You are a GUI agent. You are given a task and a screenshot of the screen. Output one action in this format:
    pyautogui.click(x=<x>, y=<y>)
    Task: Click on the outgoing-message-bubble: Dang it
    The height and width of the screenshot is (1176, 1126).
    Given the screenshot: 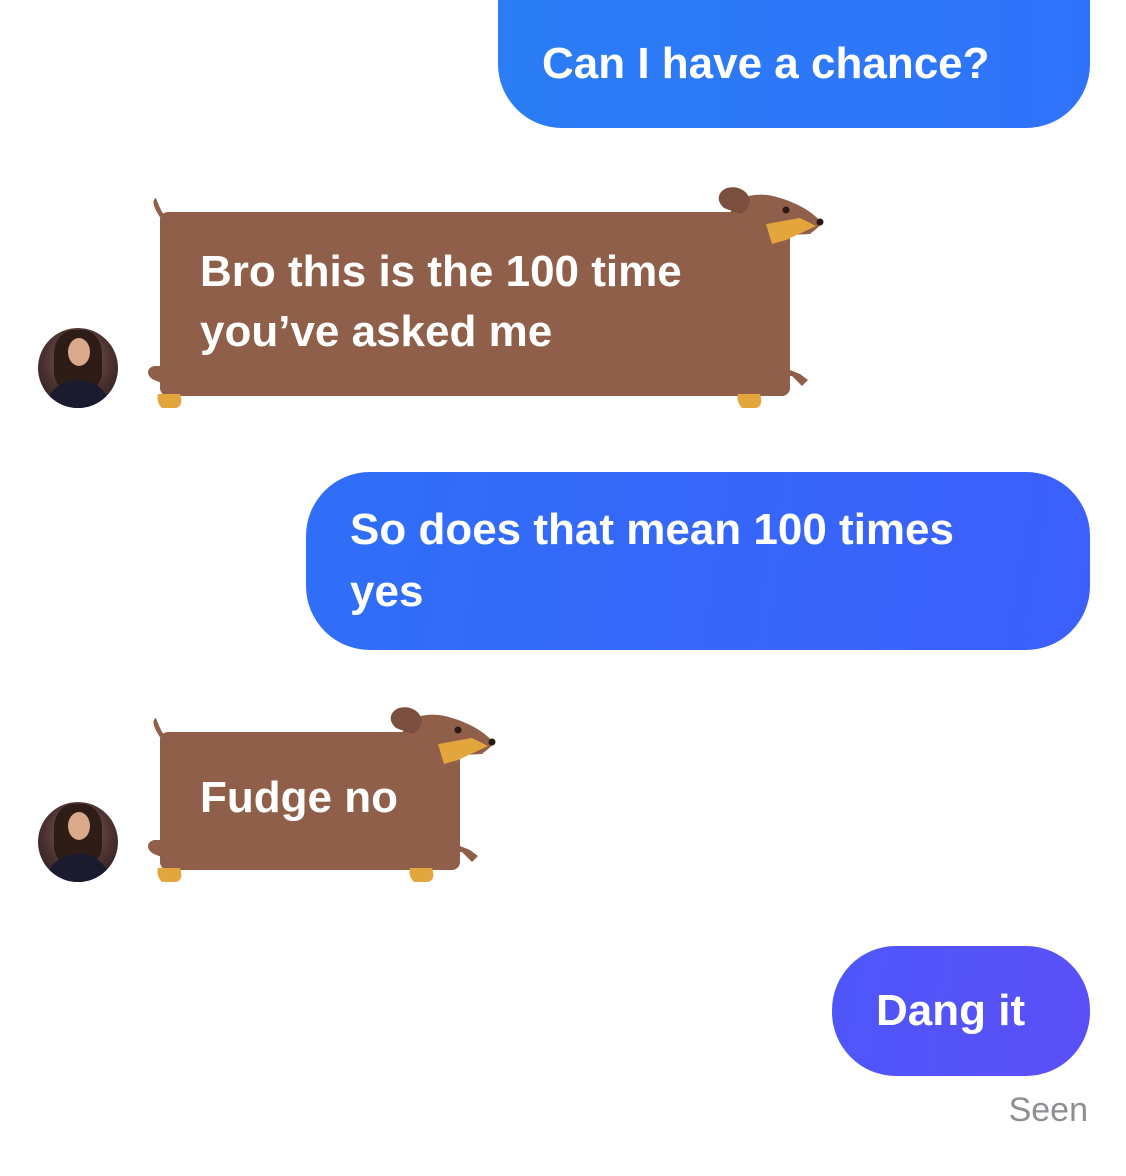 What is the action you would take?
    pyautogui.click(x=961, y=1011)
    